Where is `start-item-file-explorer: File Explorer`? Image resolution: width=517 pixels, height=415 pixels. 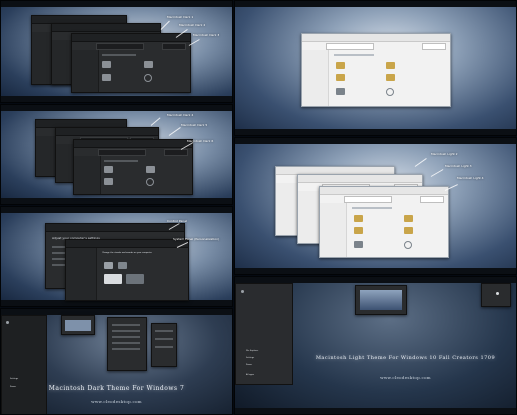
start-item-file-explorer: File Explorer is located at coordinates (252, 351).